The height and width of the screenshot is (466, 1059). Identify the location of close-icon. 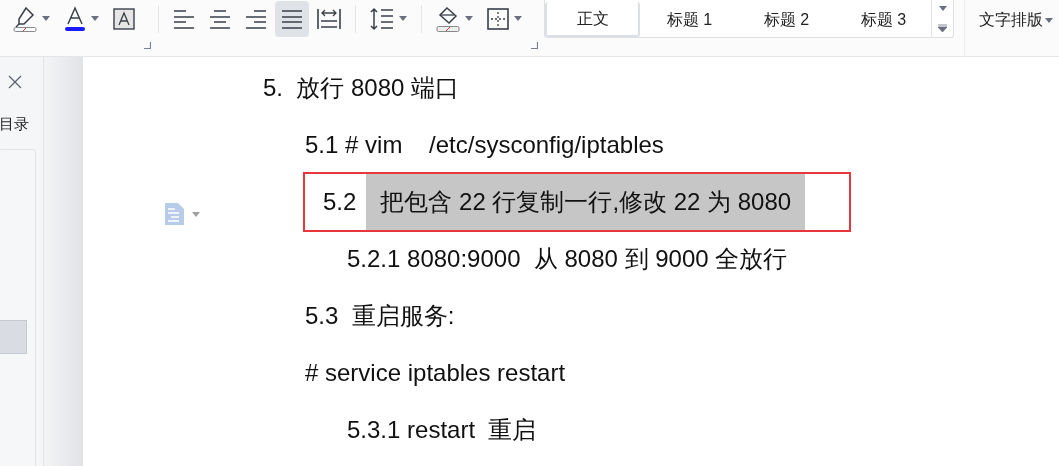
(15, 82).